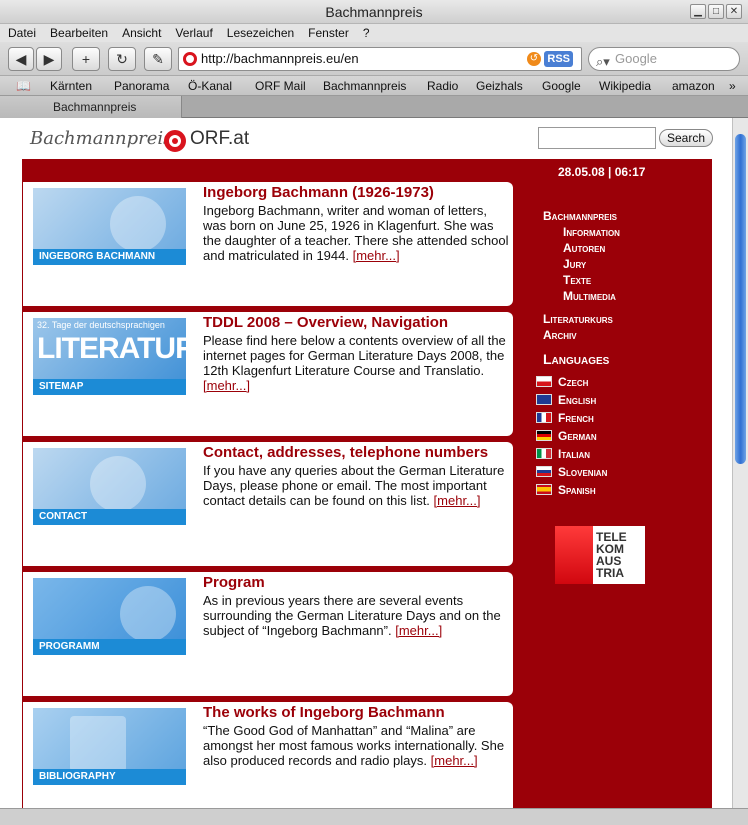  What do you see at coordinates (23, 86) in the screenshot?
I see `bookmarks-book-icon: 📖` at bounding box center [23, 86].